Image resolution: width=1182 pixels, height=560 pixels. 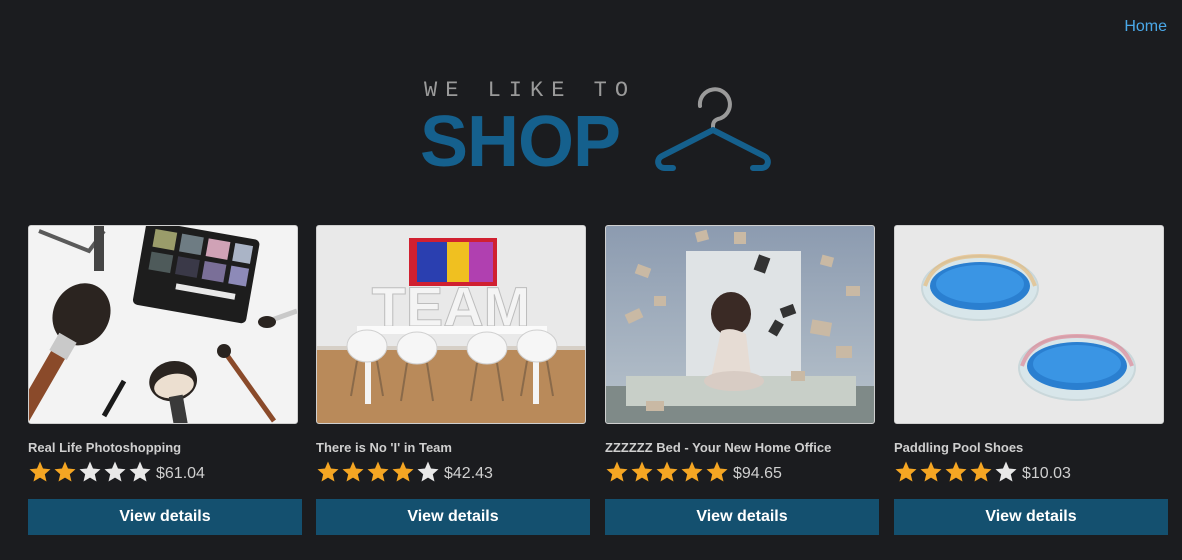 What do you see at coordinates (1145, 27) in the screenshot?
I see `home-link: Home` at bounding box center [1145, 27].